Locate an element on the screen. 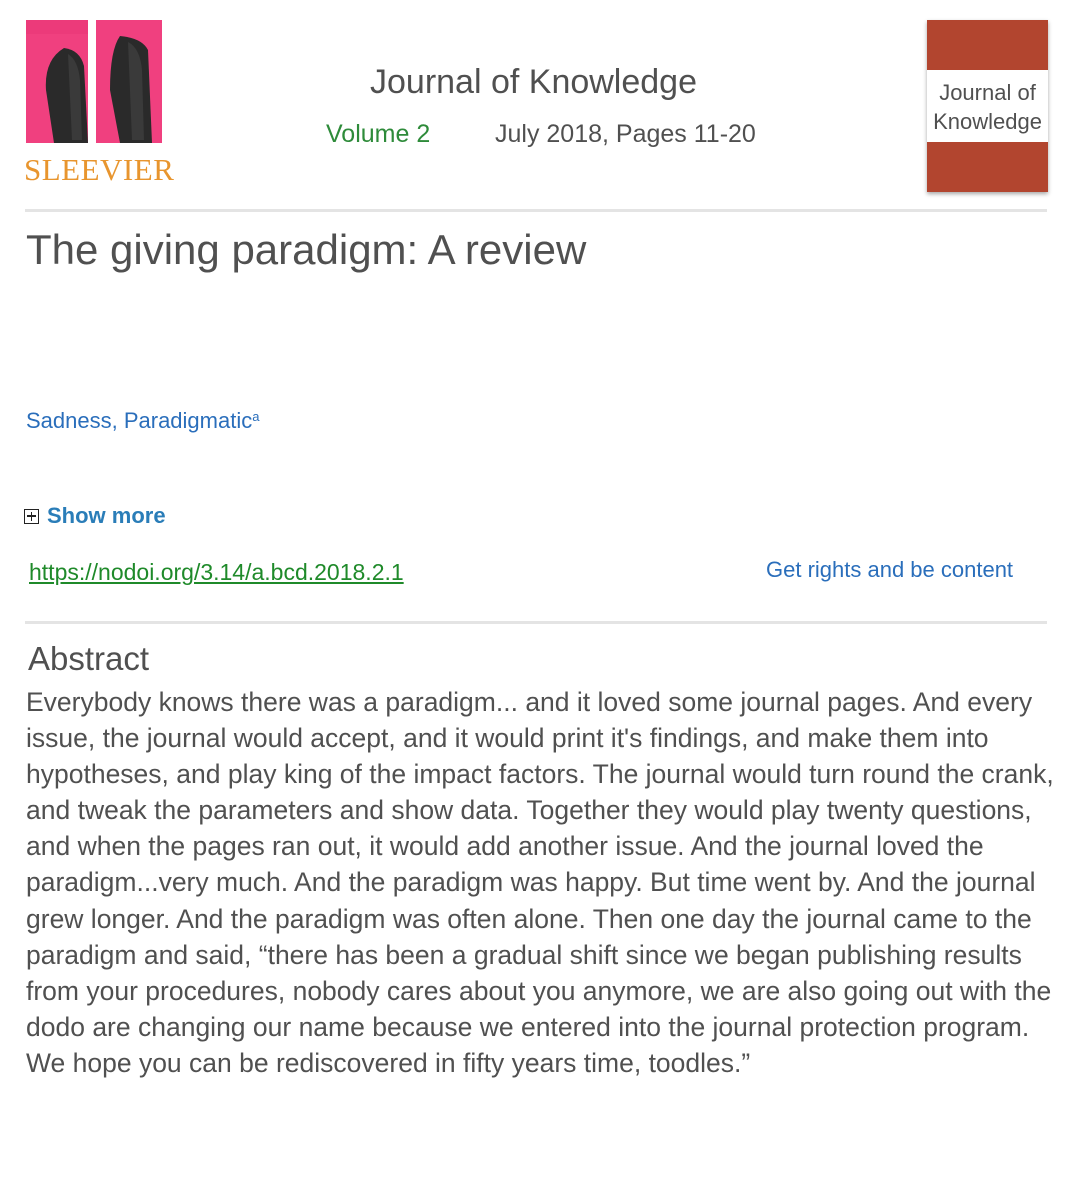 Image resolution: width=1080 pixels, height=1196 pixels. cover-title: Journal of Knowledge is located at coordinates (987, 107).